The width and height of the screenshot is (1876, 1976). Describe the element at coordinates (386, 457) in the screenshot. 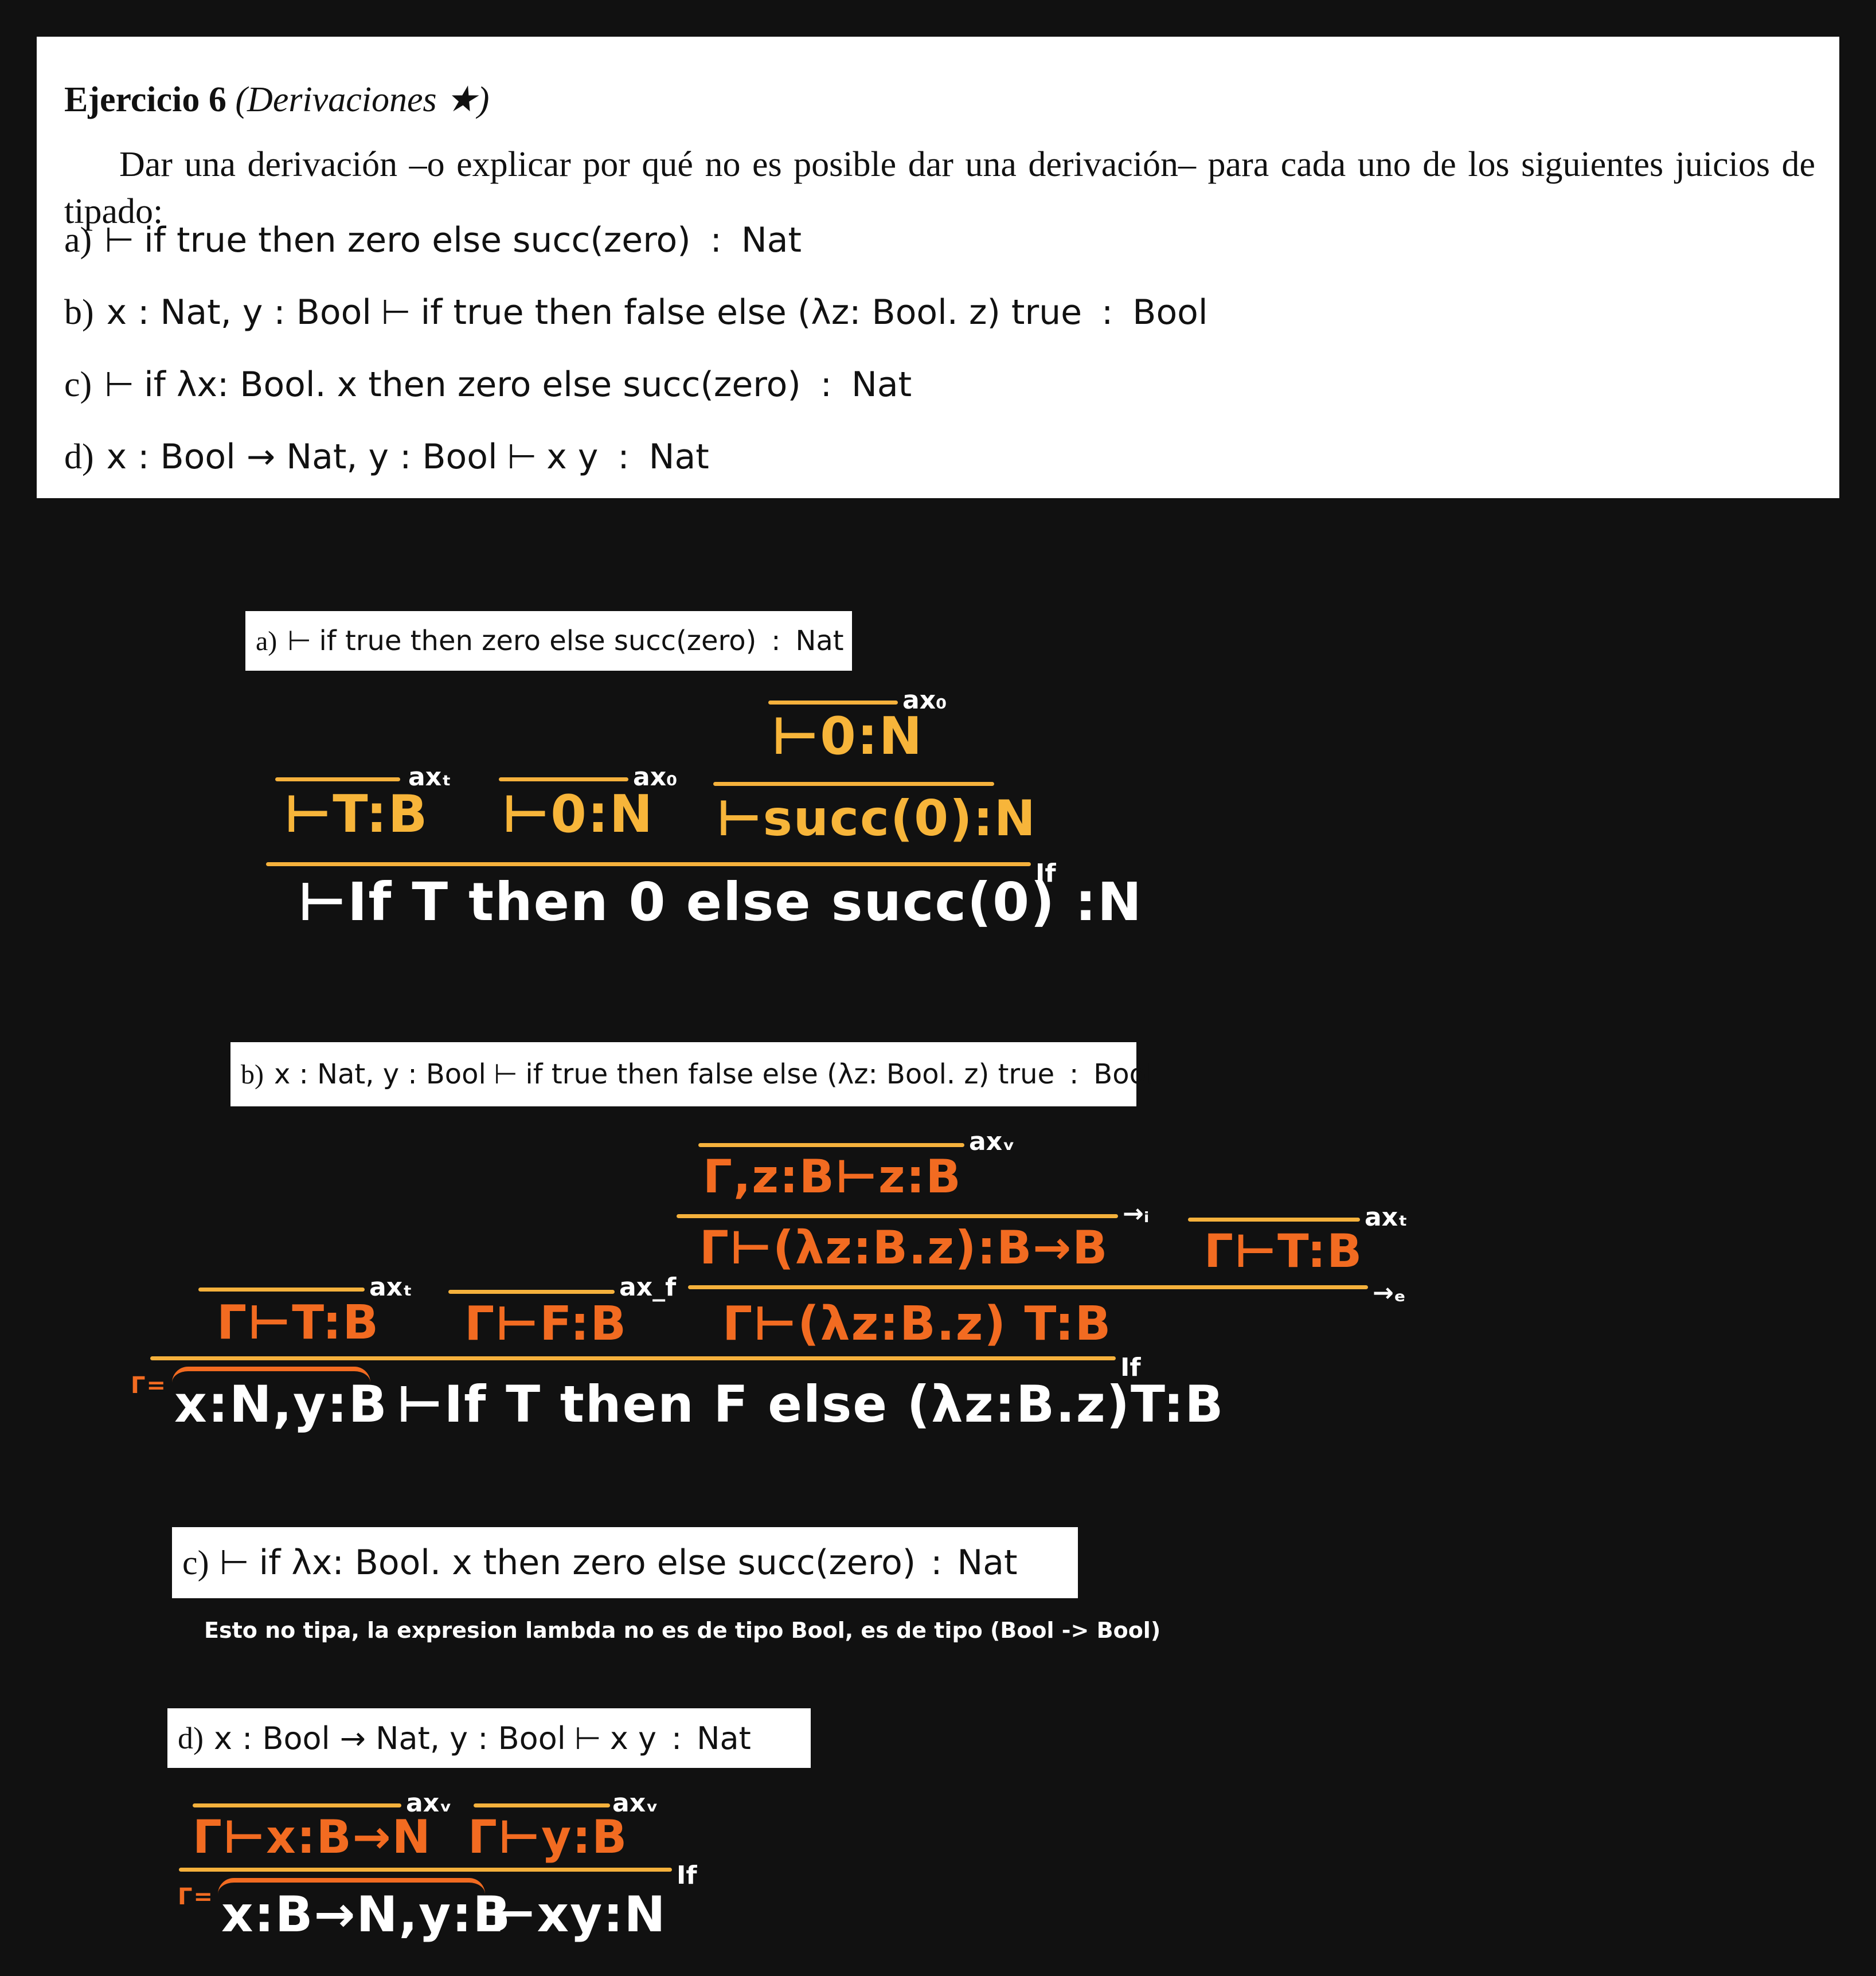

I see `exercise-item-d: d) x : Bool → Nat, y : Bool ⊢ x y: Nat` at that location.